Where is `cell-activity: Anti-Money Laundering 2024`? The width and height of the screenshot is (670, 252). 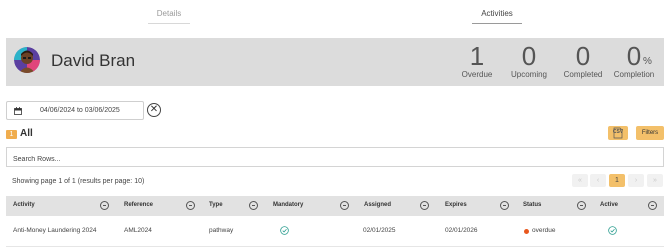
cell-activity: Anti-Money Laundering 2024 is located at coordinates (54, 230).